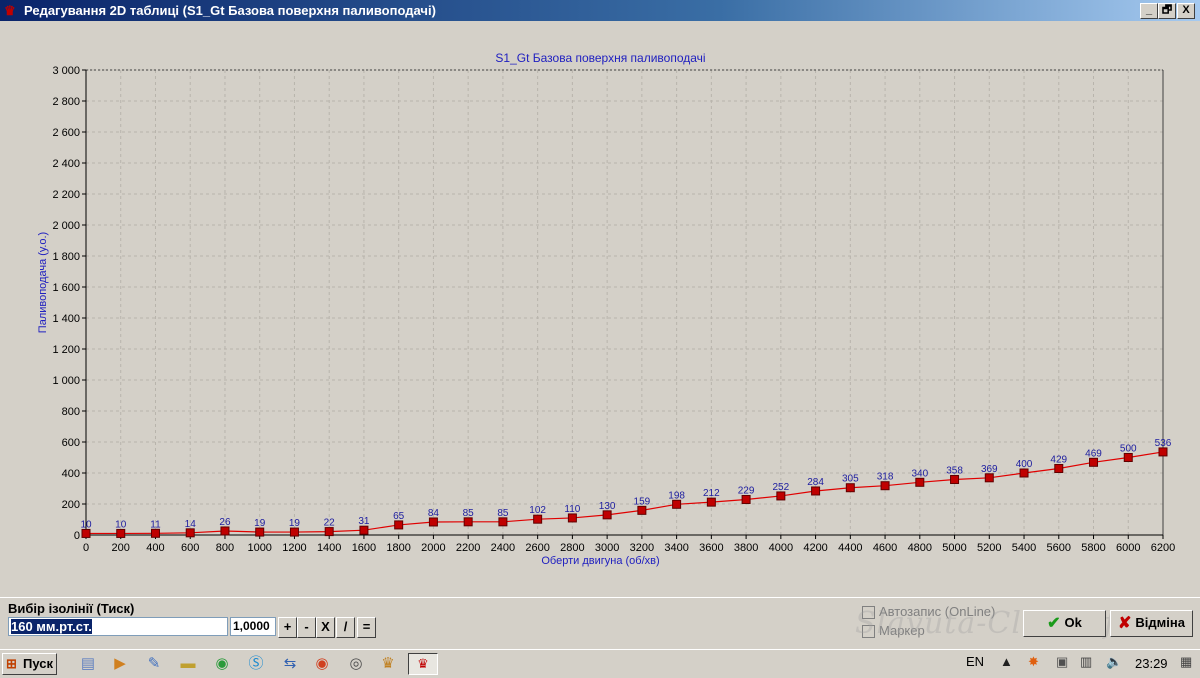 The width and height of the screenshot is (1200, 678). Describe the element at coordinates (1186, 662) in the screenshot. I see `show-desktop-icon: ▦` at that location.